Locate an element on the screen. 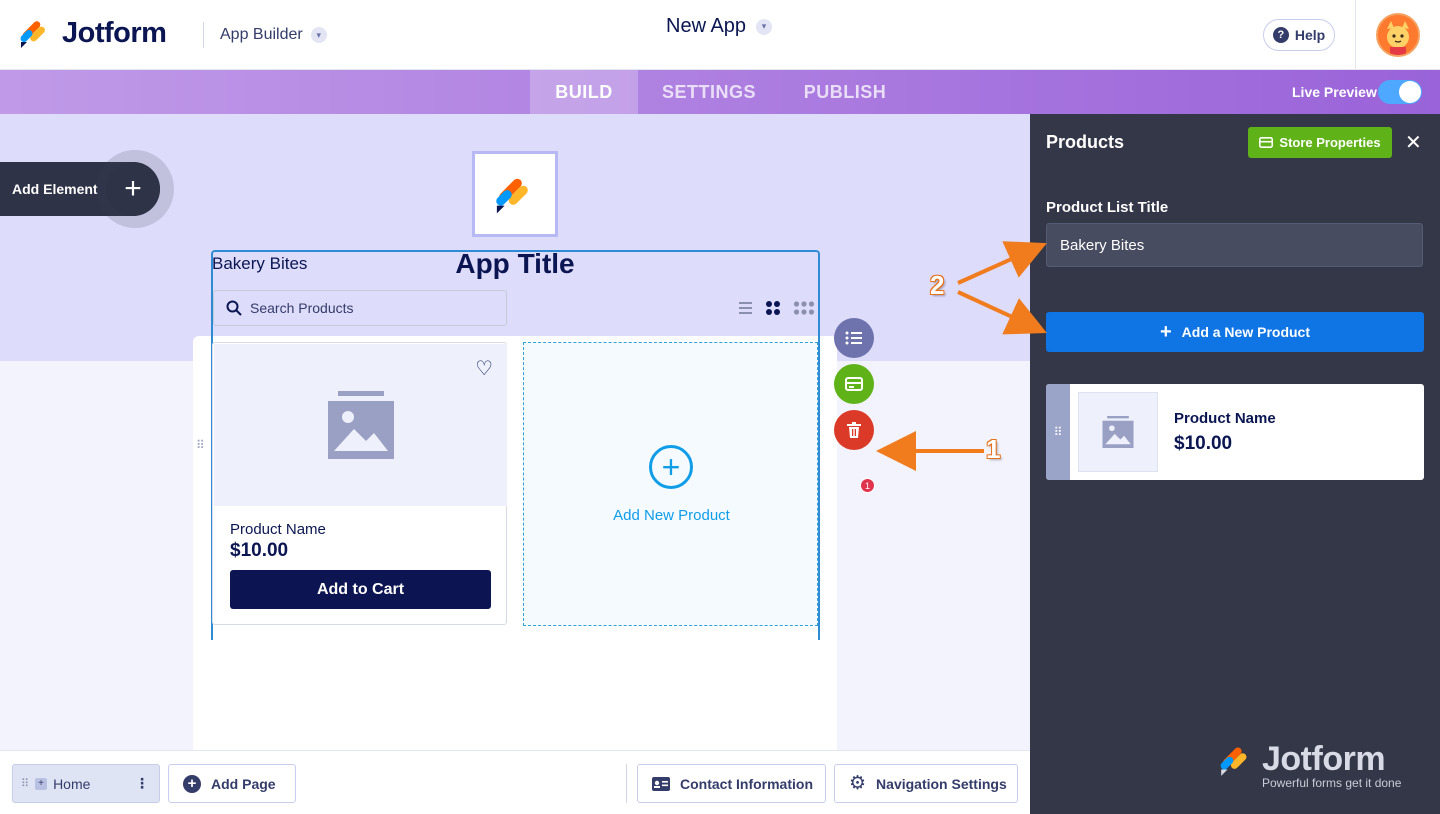  toggle-knob is located at coordinates (1410, 92).